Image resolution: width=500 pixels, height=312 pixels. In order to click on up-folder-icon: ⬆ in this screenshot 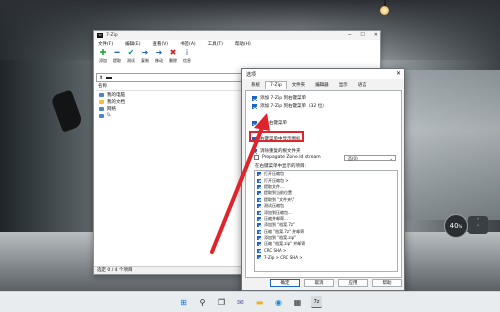, I will do `click(101, 78)`.